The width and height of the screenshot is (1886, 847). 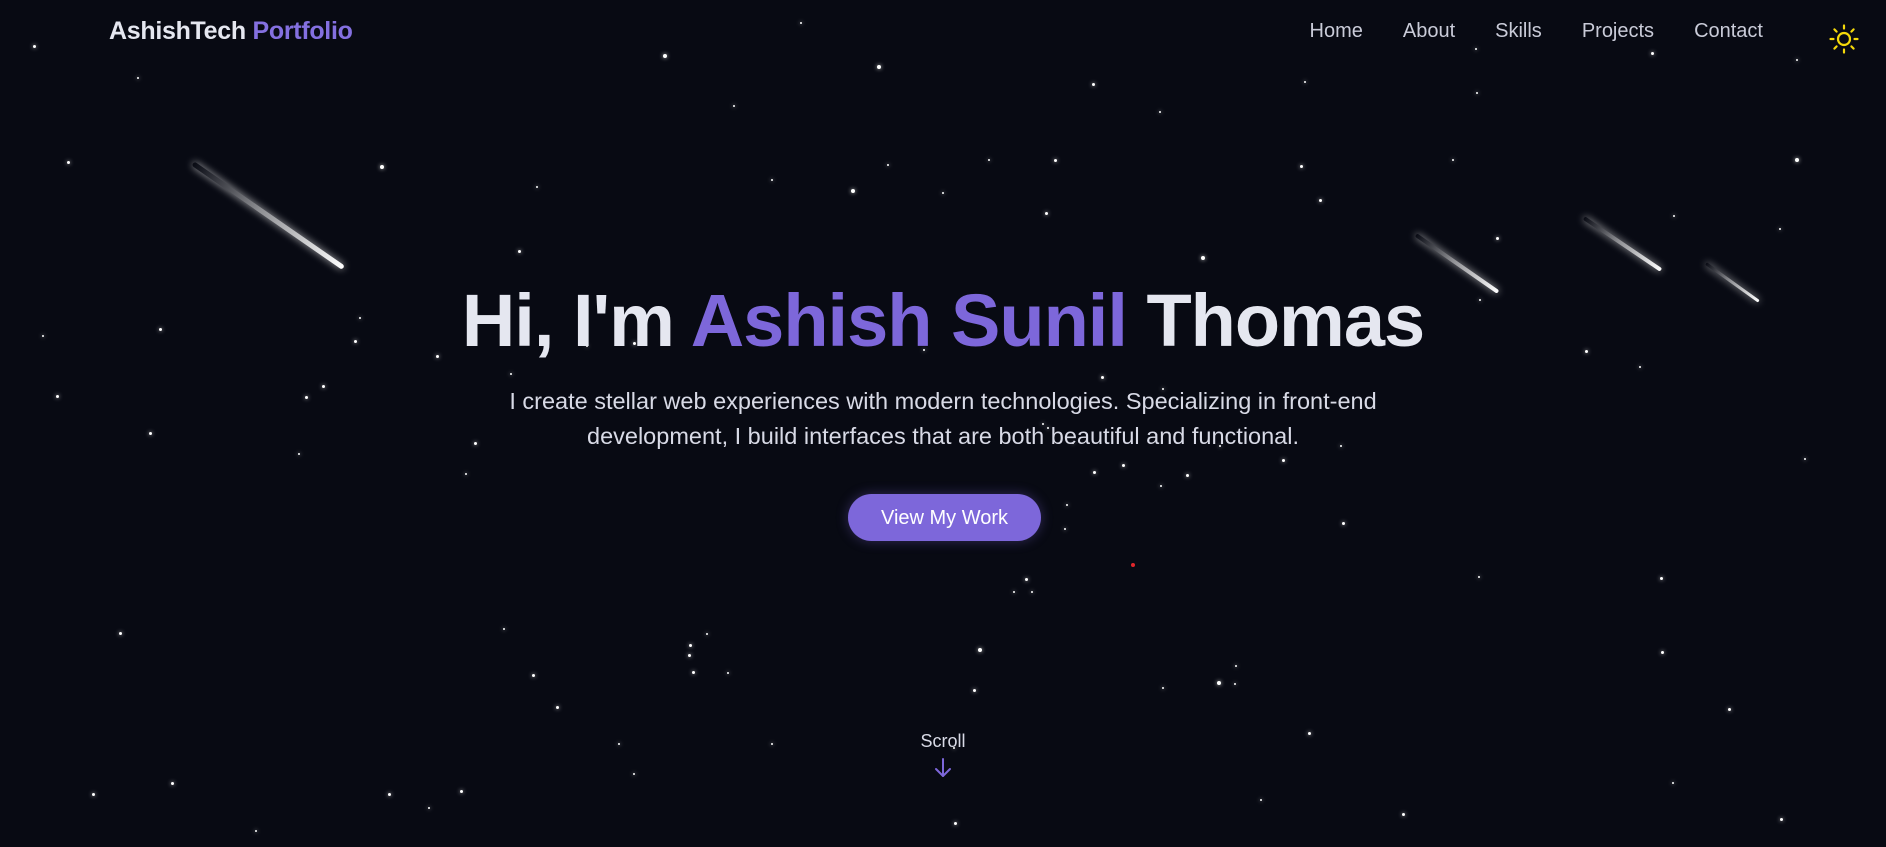 What do you see at coordinates (1285, 320) in the screenshot?
I see `hero-name-rest: Thomas` at bounding box center [1285, 320].